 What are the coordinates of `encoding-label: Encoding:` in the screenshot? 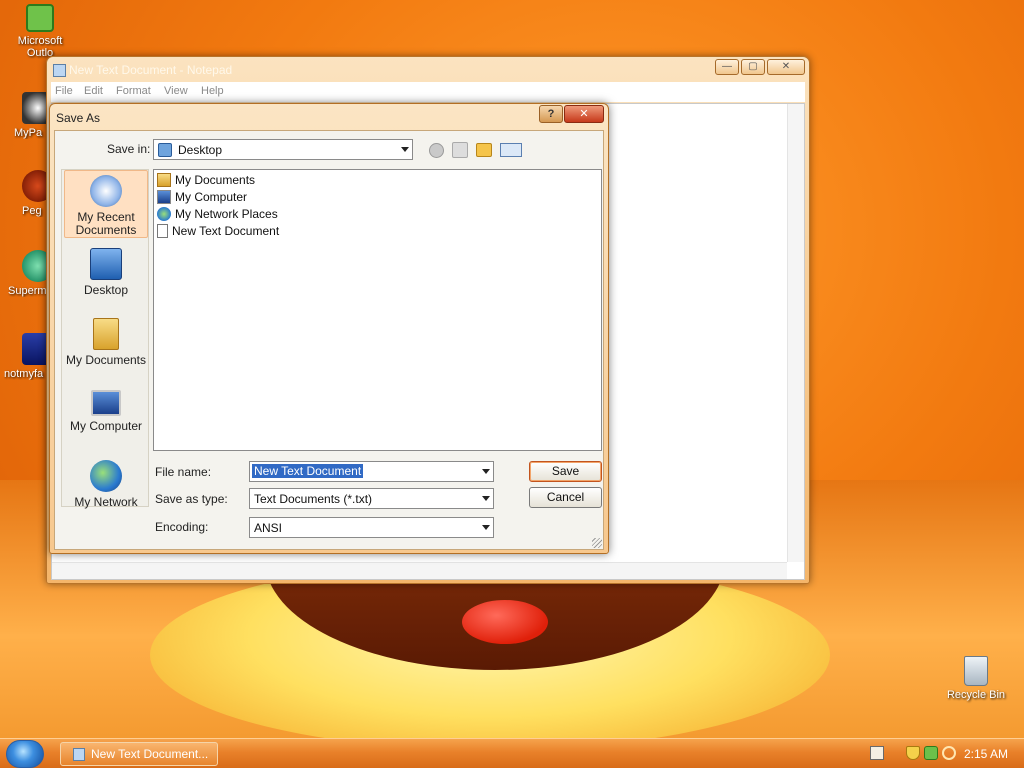 It's located at (182, 527).